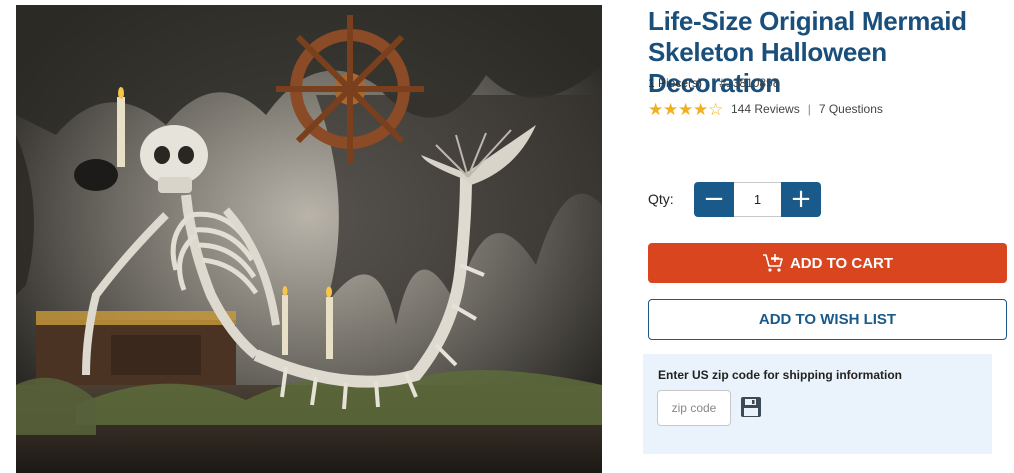  What do you see at coordinates (772, 263) in the screenshot?
I see `cart-add-icon` at bounding box center [772, 263].